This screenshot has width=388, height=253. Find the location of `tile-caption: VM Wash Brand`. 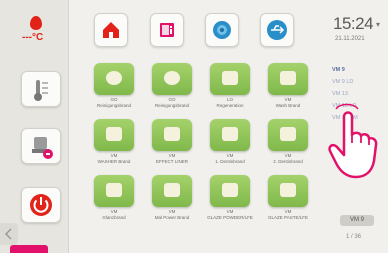

tile-caption: VM Wash Brand is located at coordinates (288, 102).